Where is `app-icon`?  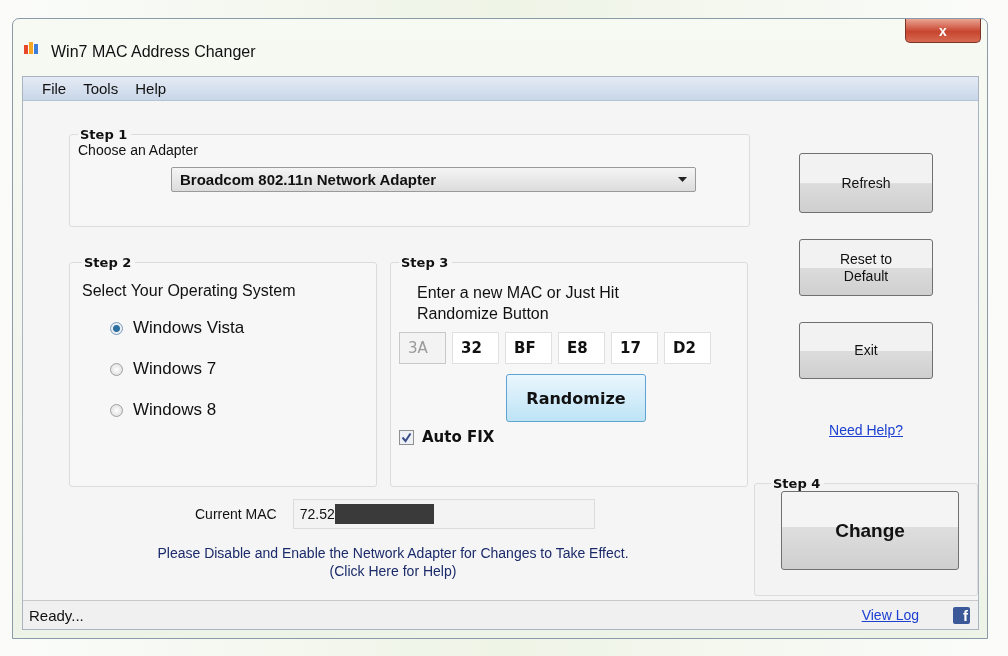
app-icon is located at coordinates (32, 47).